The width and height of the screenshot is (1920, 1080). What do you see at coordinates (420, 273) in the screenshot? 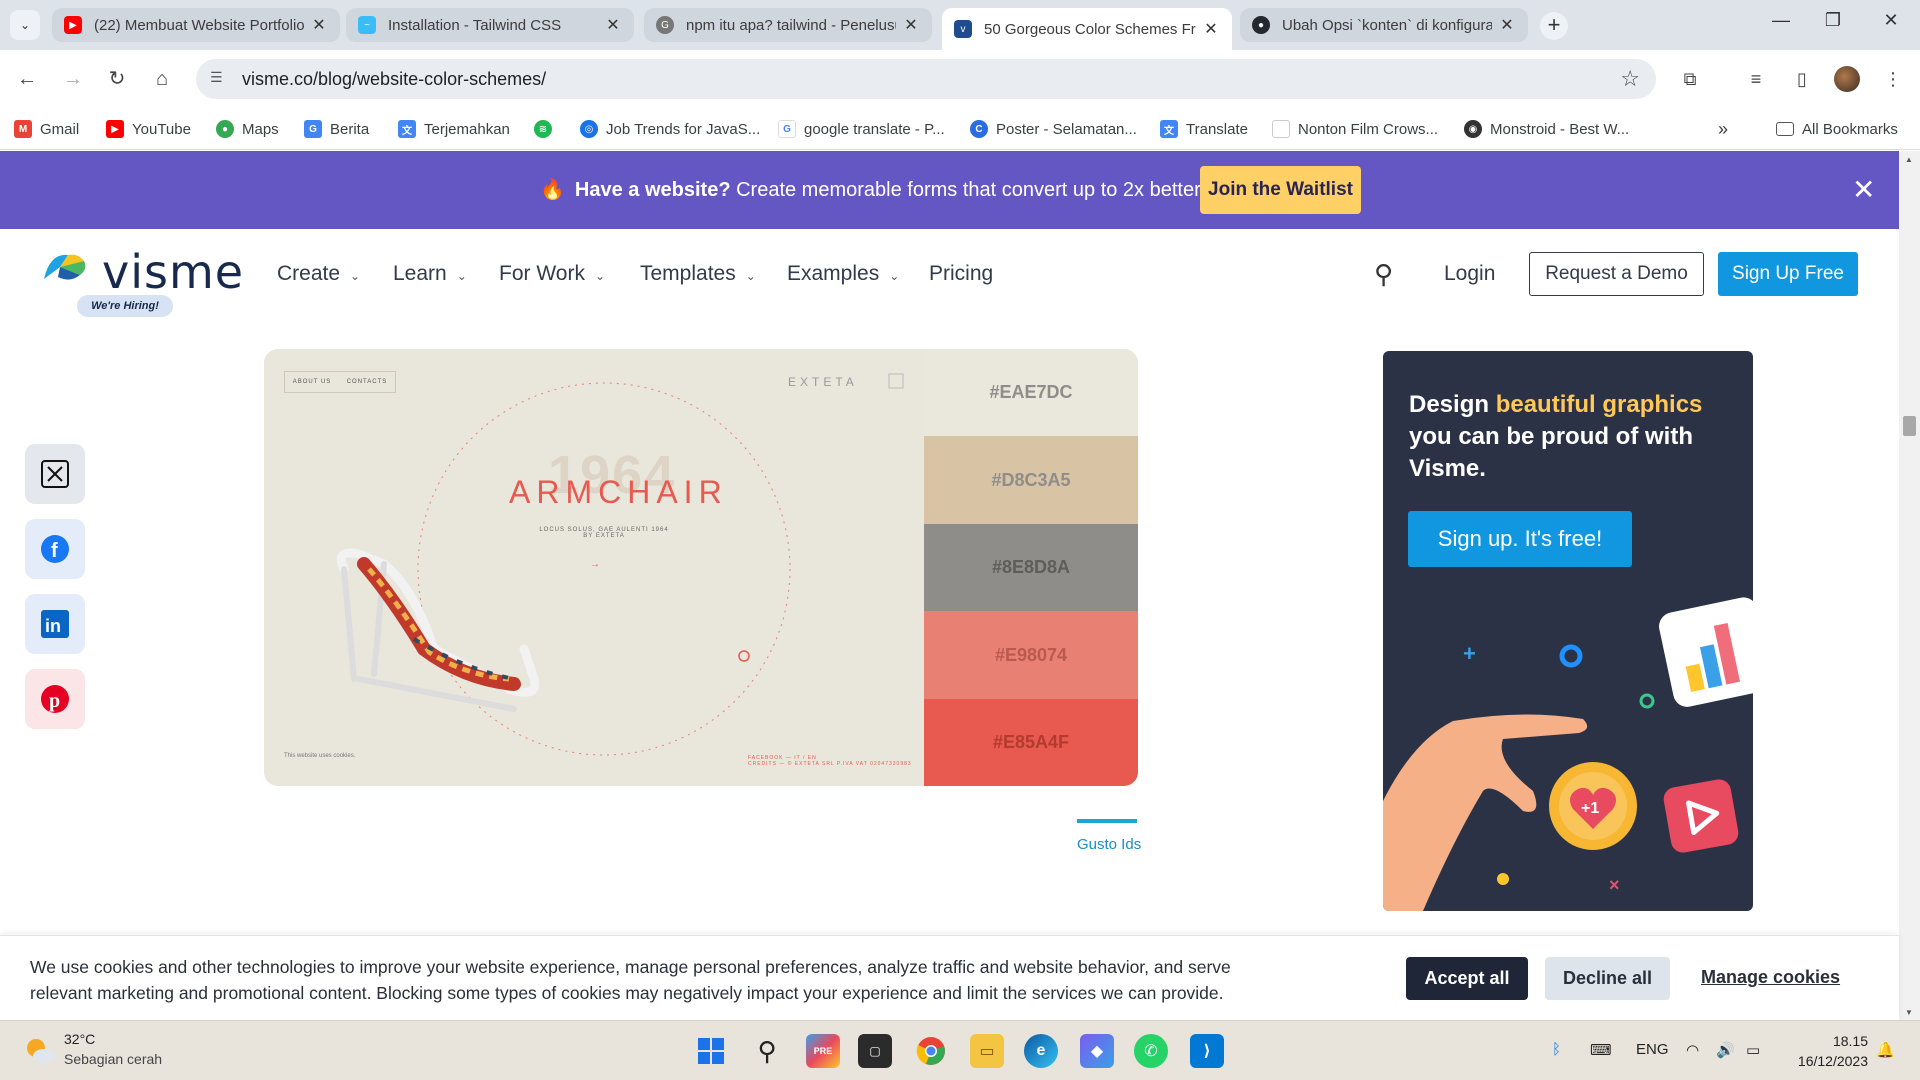
I see `nav-label: Learn` at bounding box center [420, 273].